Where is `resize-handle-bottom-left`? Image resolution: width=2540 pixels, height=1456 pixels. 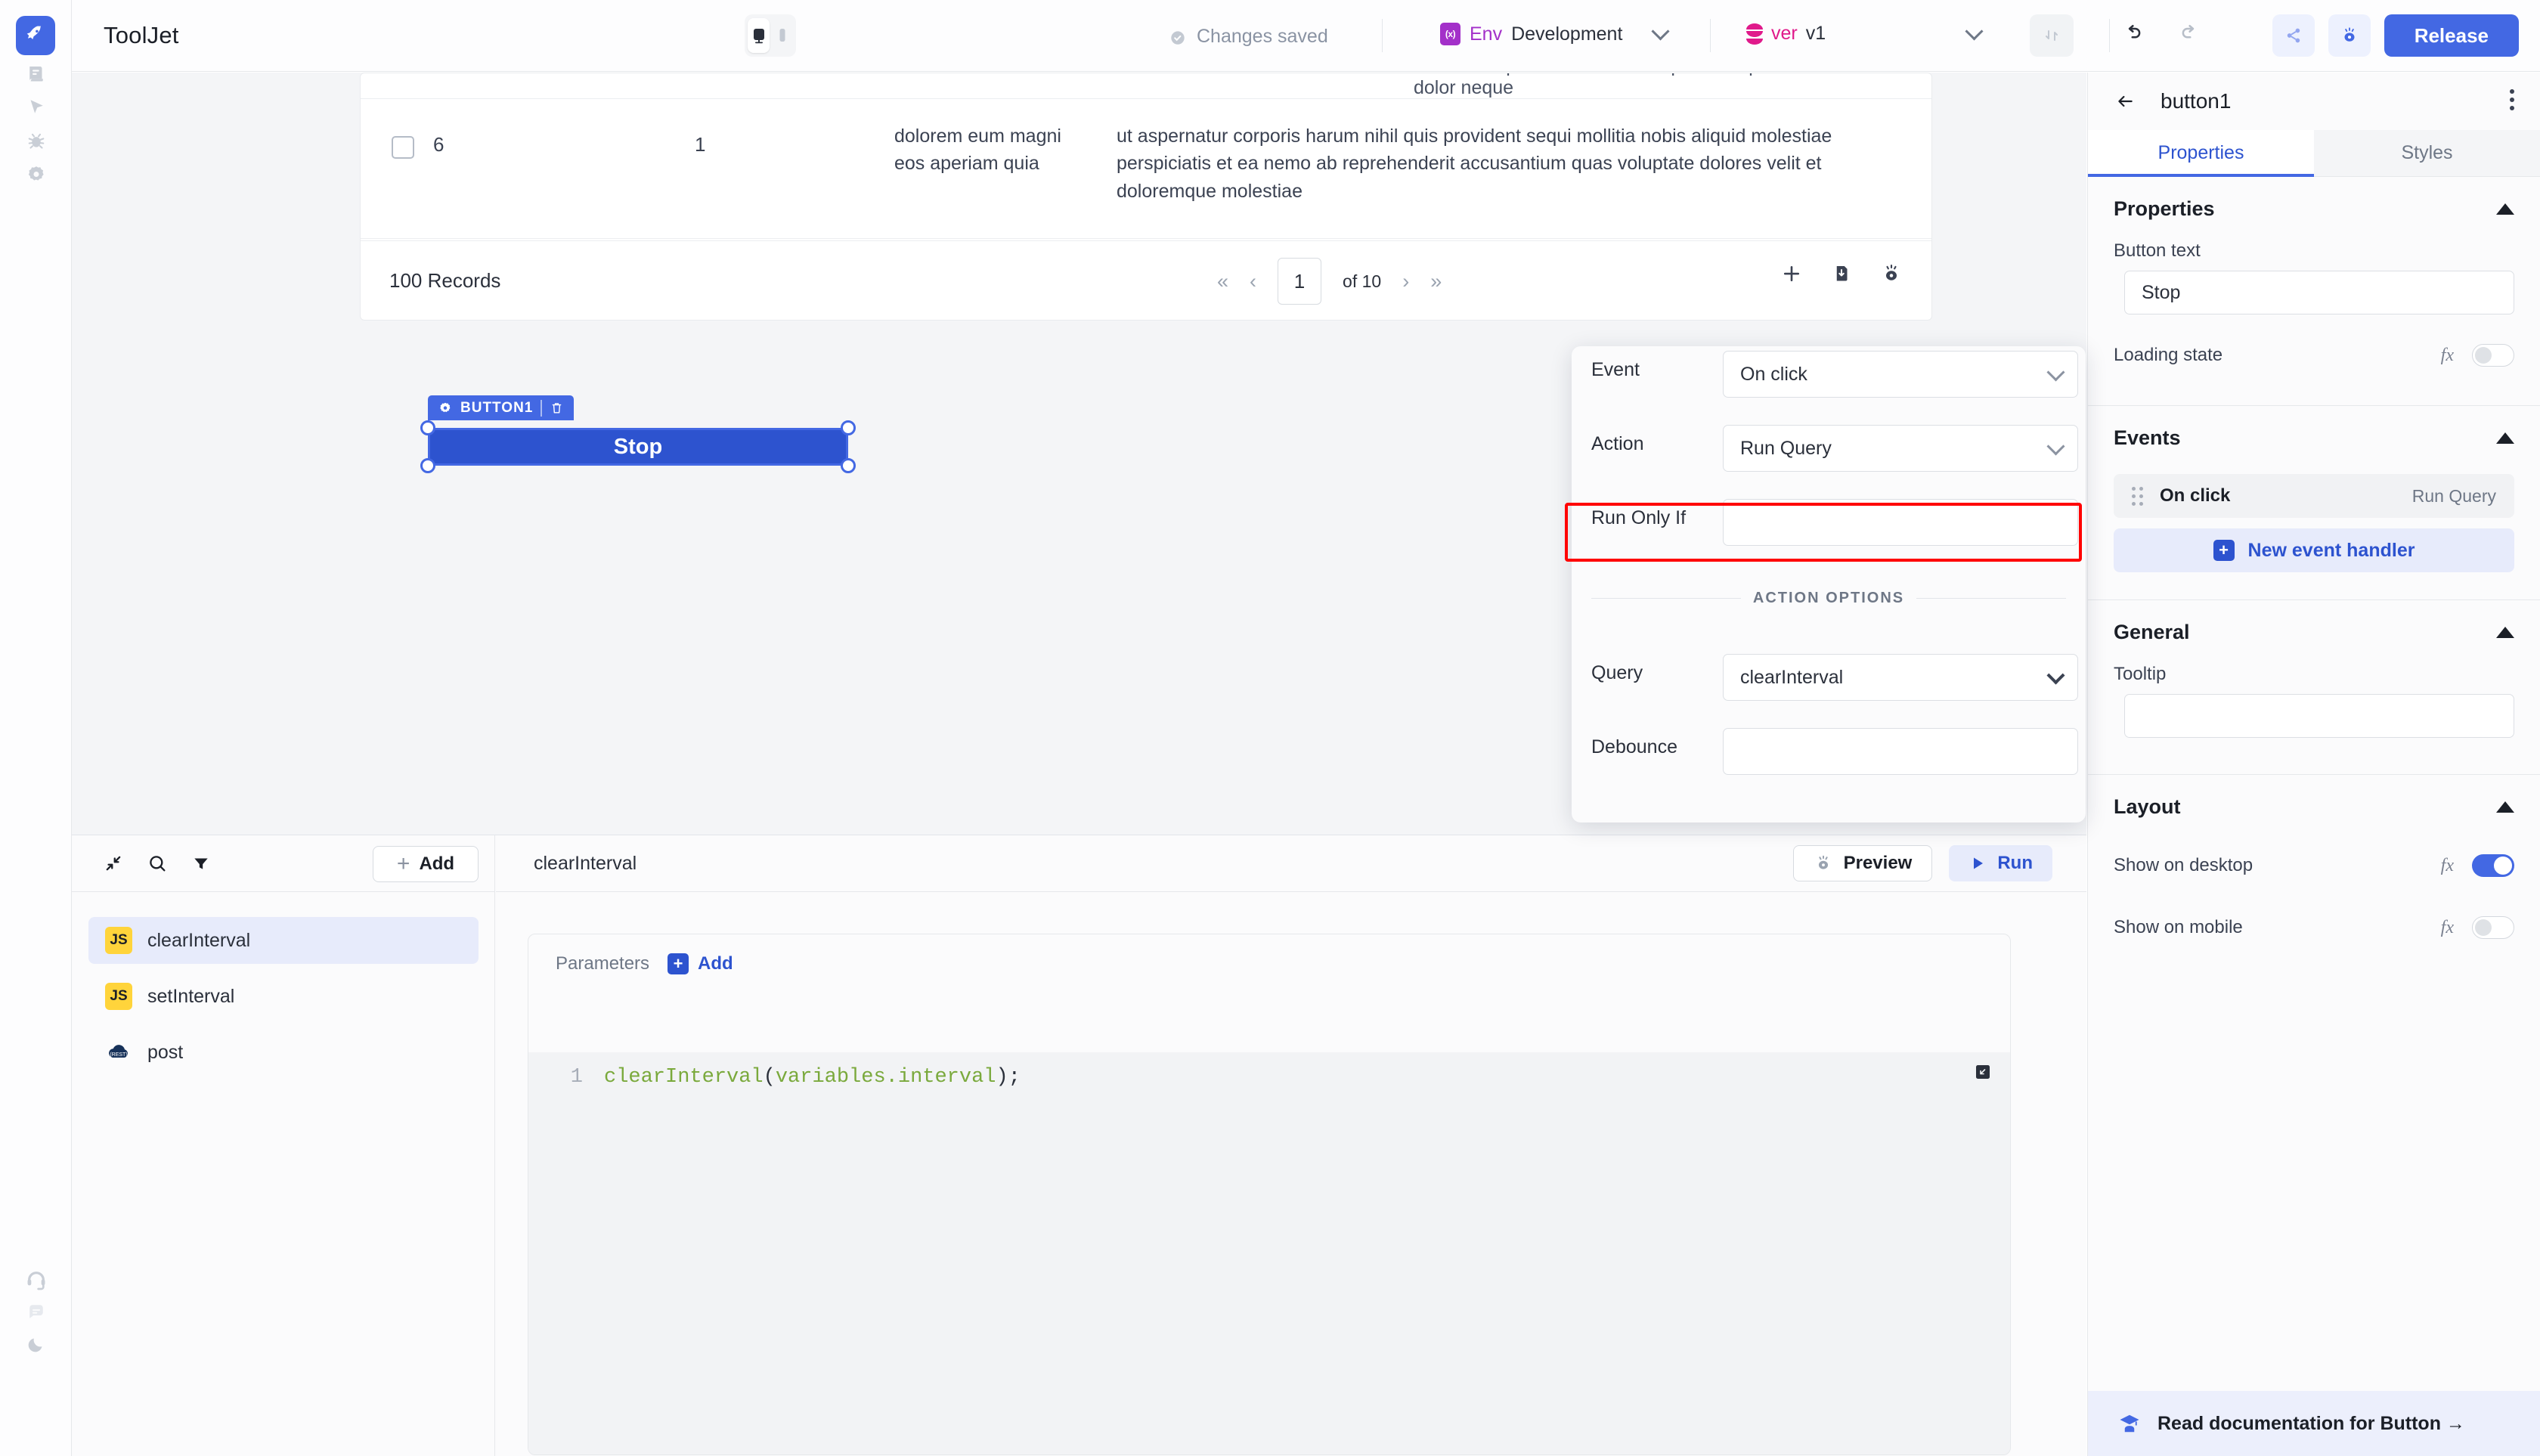
resize-handle-bottom-left is located at coordinates (427, 465).